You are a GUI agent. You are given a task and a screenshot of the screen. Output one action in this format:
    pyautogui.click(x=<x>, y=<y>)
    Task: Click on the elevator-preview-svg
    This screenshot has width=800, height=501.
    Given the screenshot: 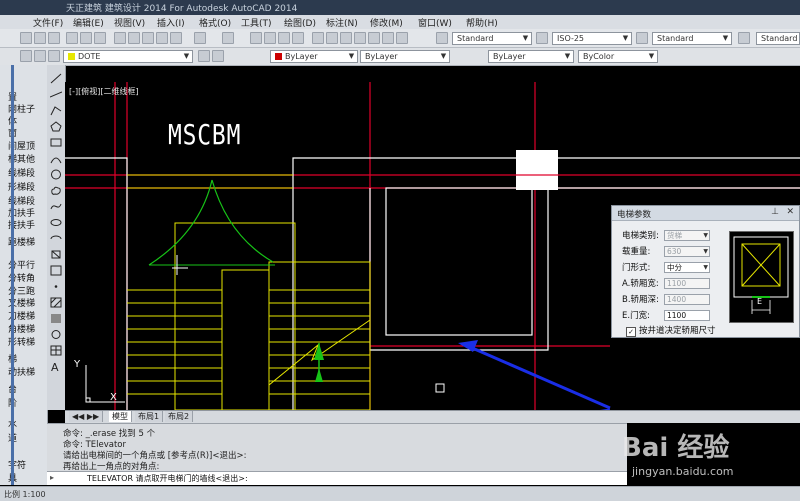 What is the action you would take?
    pyautogui.click(x=761, y=275)
    